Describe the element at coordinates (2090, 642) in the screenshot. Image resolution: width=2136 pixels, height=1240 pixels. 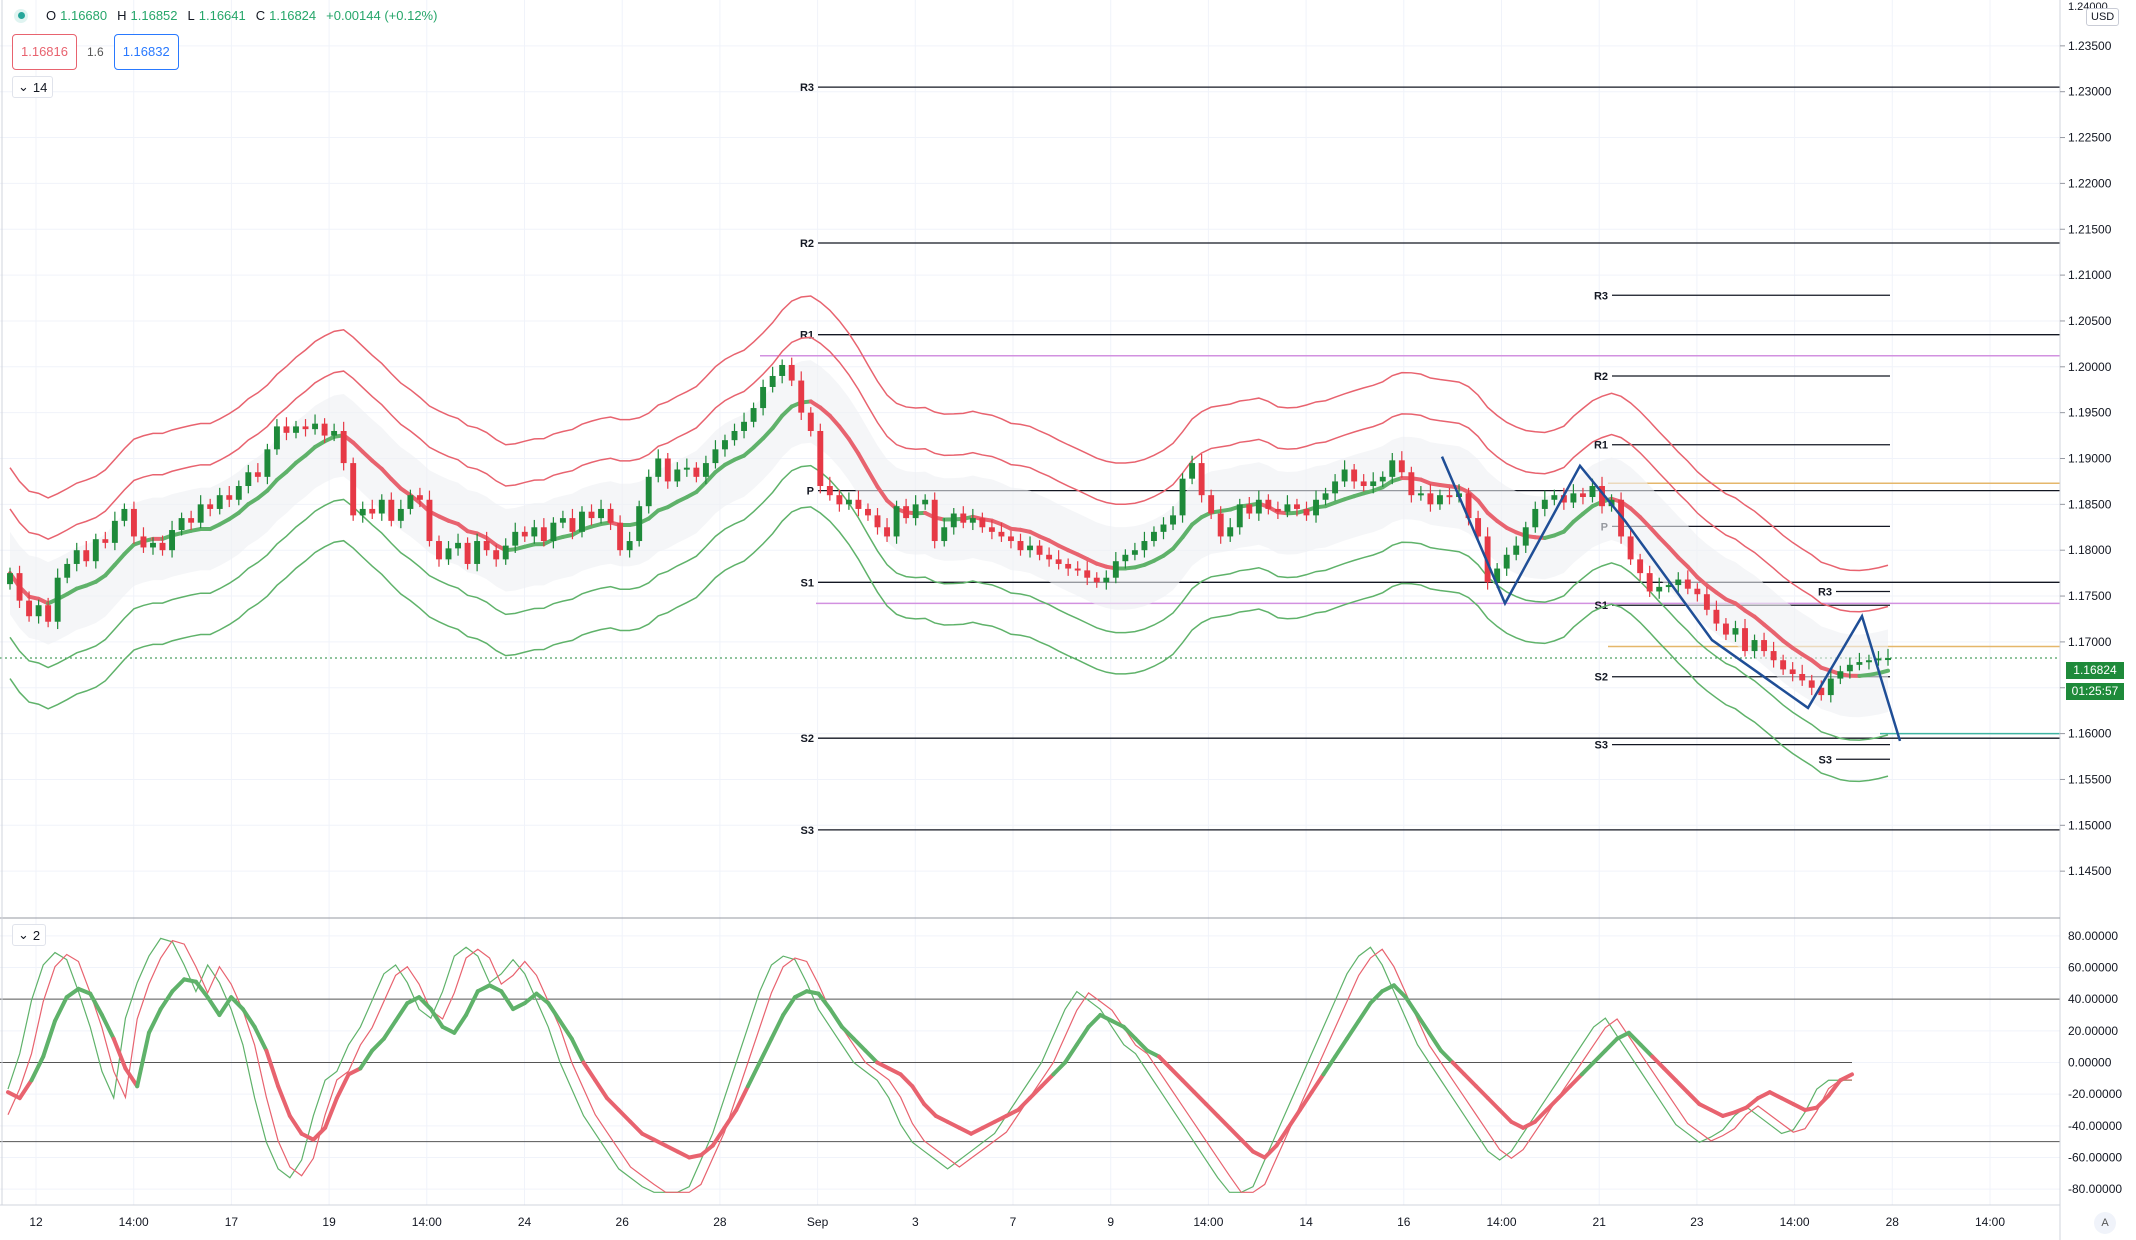
I see `price-tick-label: 1.17000` at that location.